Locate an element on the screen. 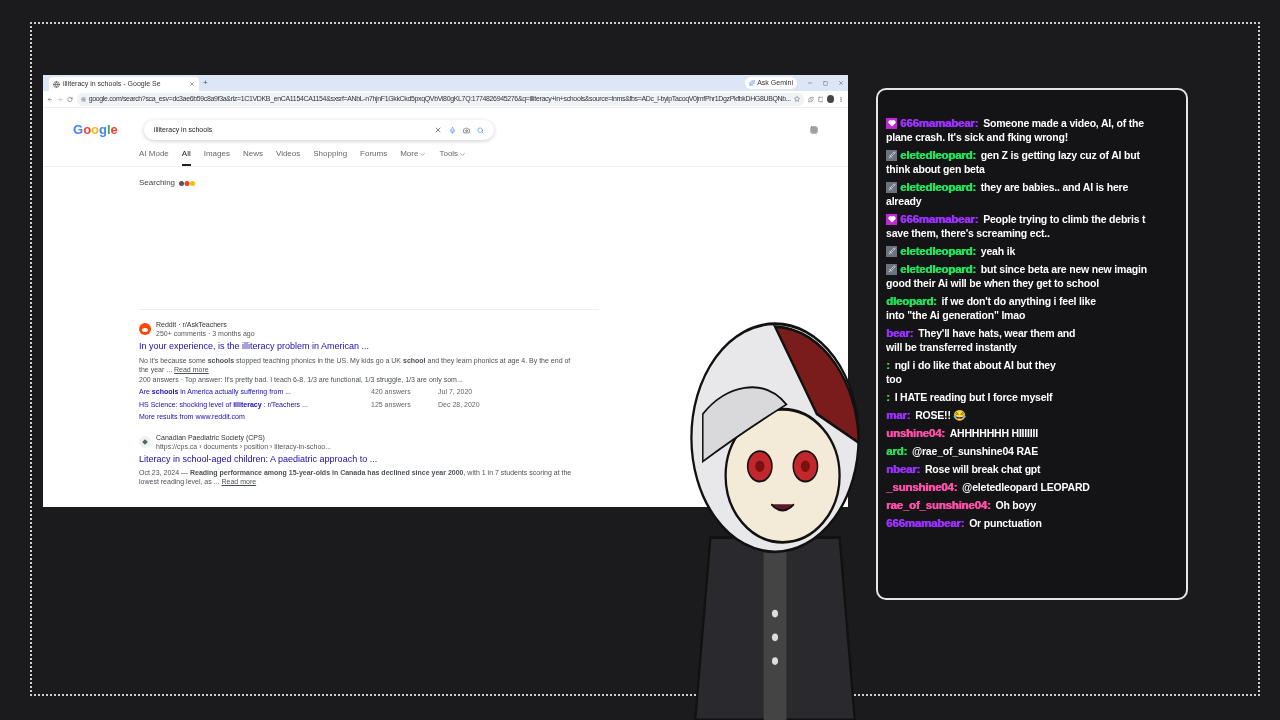  chat-message: I HATE reading but I force myself is located at coordinates (973, 397).